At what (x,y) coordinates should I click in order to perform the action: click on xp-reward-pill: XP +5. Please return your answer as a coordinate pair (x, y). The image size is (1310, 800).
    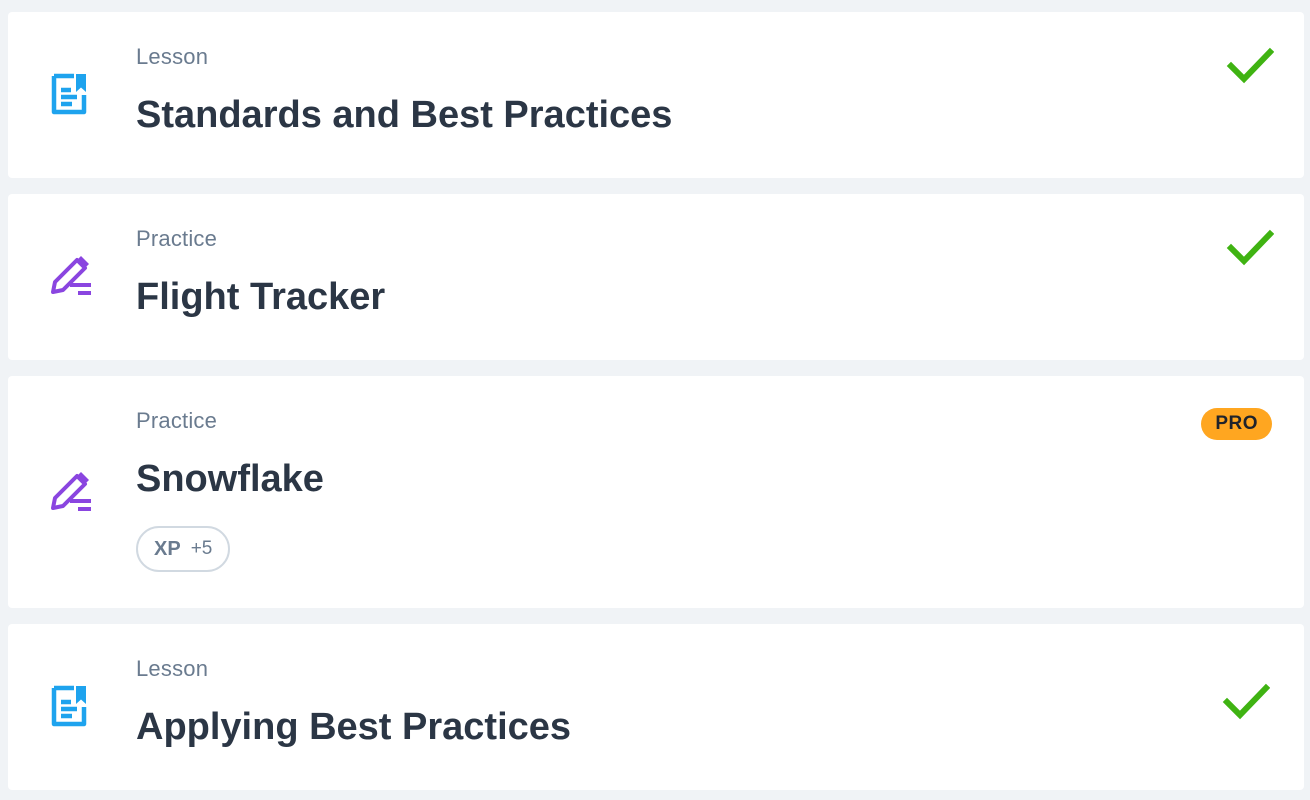
    Looking at the image, I should click on (183, 549).